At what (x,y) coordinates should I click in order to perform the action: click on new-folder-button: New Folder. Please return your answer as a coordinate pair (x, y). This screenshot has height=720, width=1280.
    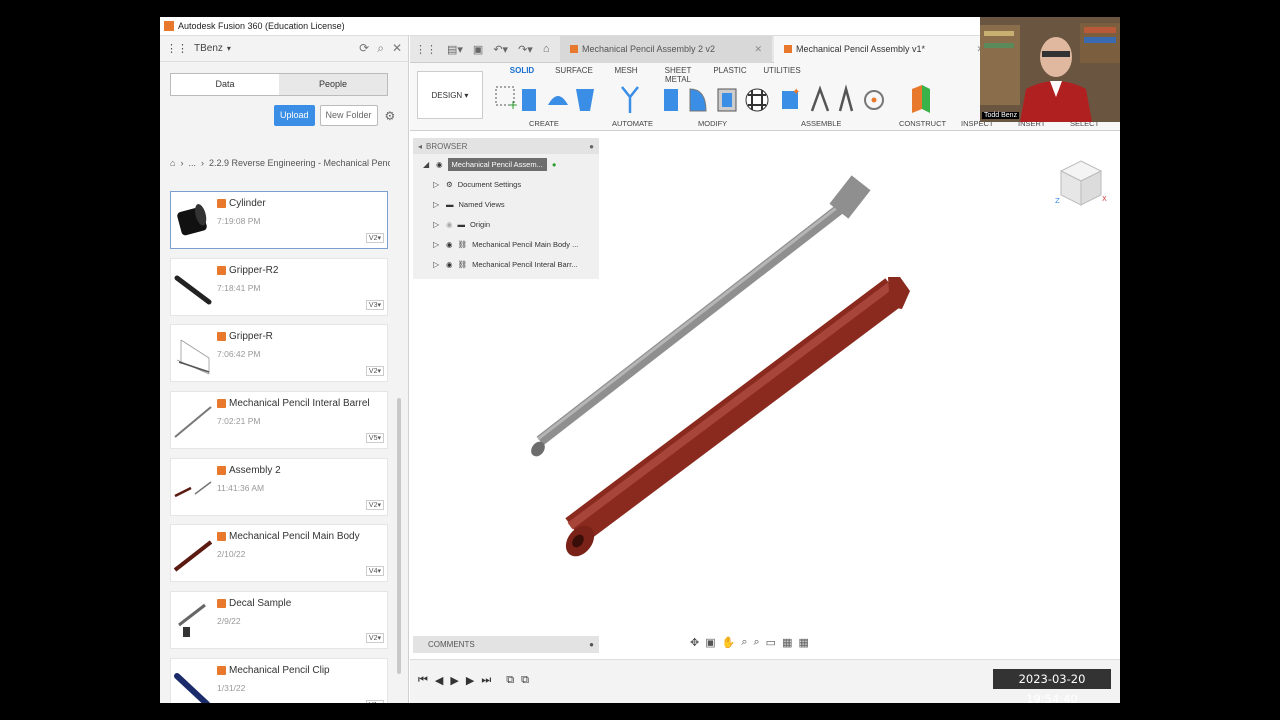
    Looking at the image, I should click on (348, 115).